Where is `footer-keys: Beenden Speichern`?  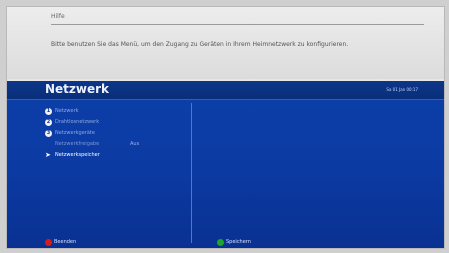 footer-keys: Beenden Speichern is located at coordinates (225, 242).